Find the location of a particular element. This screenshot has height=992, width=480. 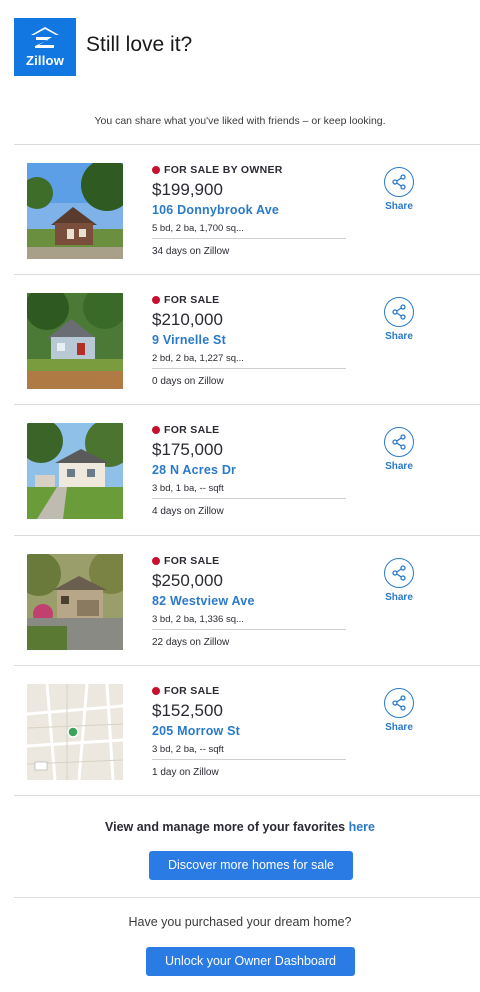

listing-details: 3 bd, 2 ba, -- sqft is located at coordinates (249, 752).